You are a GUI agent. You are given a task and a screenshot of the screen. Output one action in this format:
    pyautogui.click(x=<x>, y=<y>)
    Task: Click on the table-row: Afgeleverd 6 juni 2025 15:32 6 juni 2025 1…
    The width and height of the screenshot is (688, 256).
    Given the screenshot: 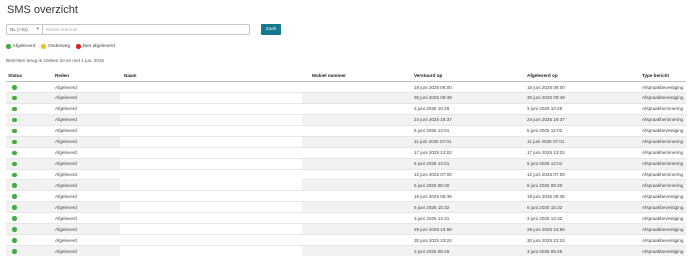 What is the action you would take?
    pyautogui.click(x=346, y=208)
    